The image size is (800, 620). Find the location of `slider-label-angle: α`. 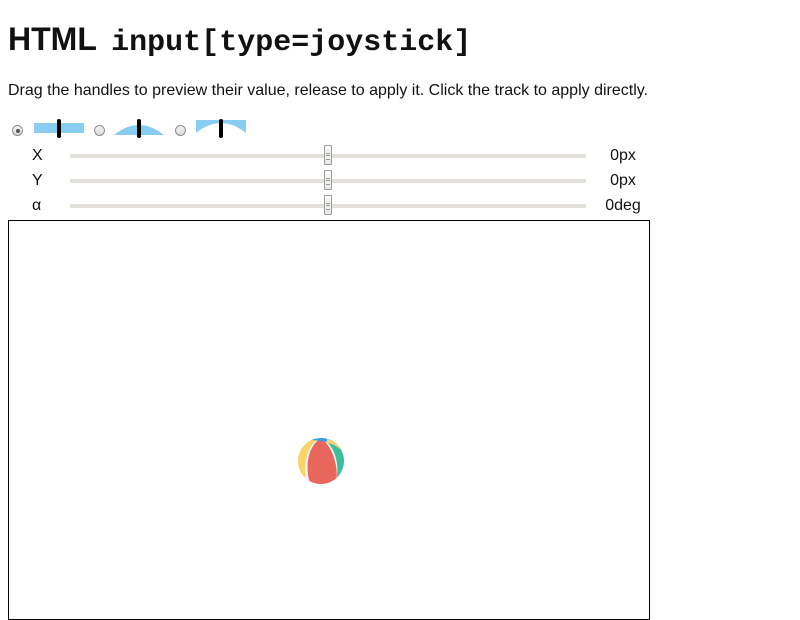

slider-label-angle: α is located at coordinates (37, 205).